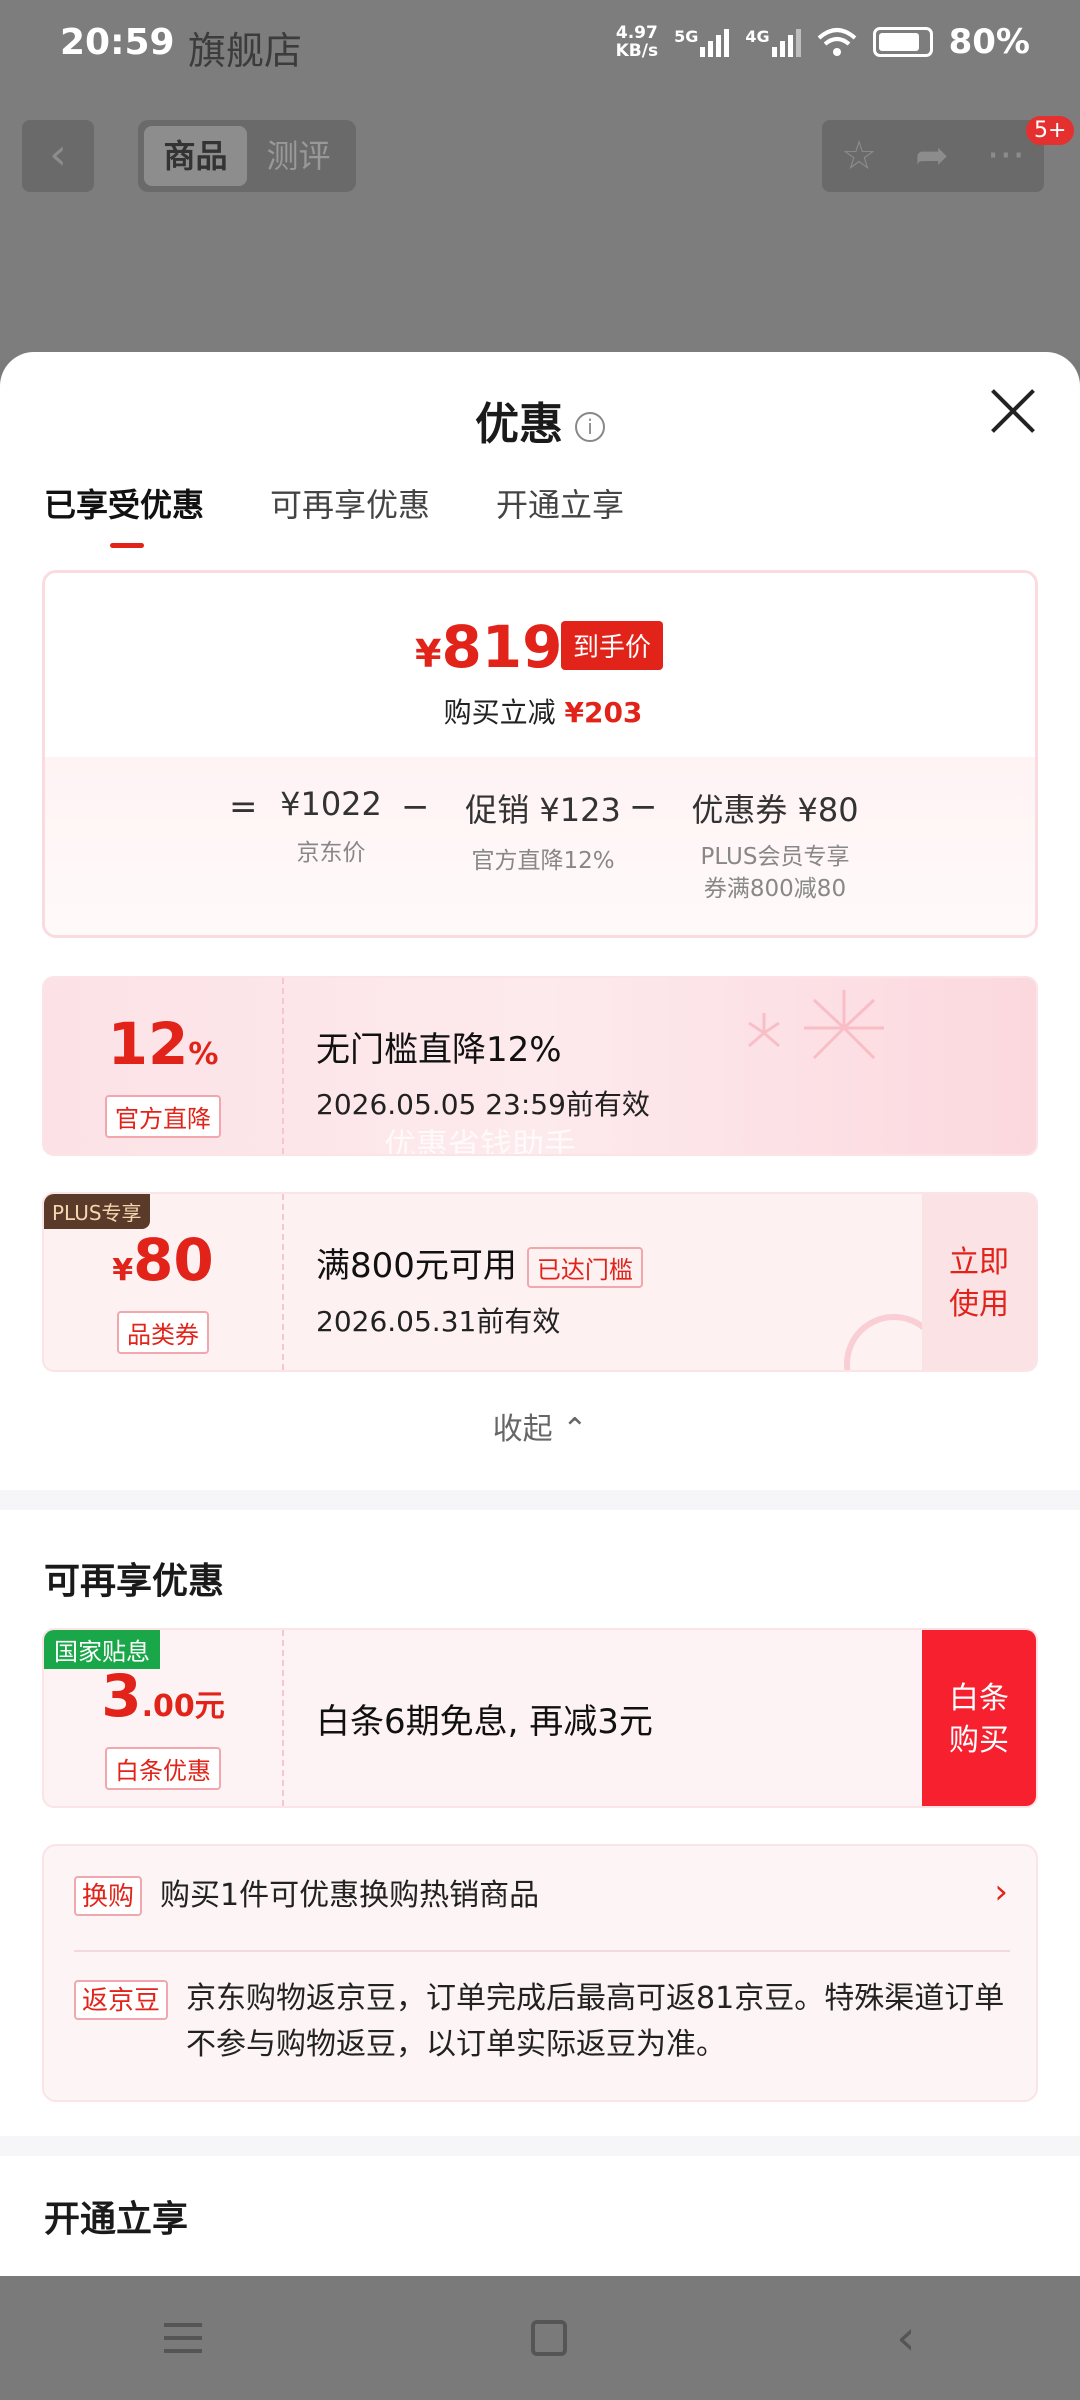  I want to click on row-separator, so click(542, 1951).